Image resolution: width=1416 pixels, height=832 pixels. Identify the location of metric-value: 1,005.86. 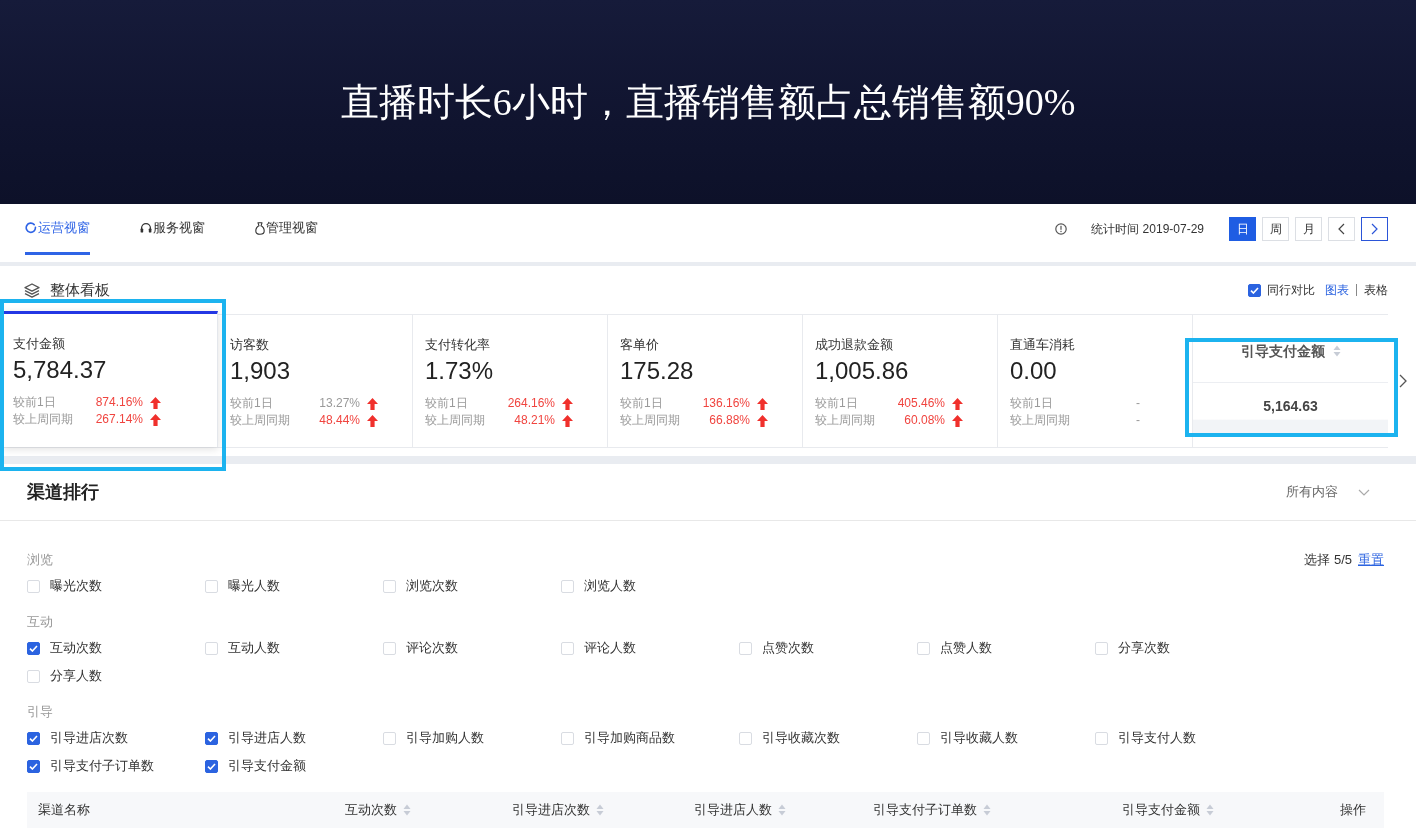
(862, 371).